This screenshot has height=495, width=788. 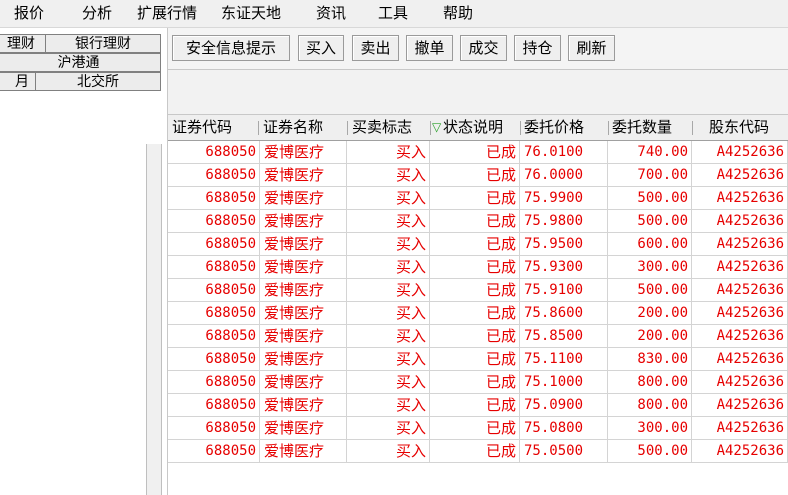 What do you see at coordinates (167, 13) in the screenshot?
I see `menu-extended: 扩展行情` at bounding box center [167, 13].